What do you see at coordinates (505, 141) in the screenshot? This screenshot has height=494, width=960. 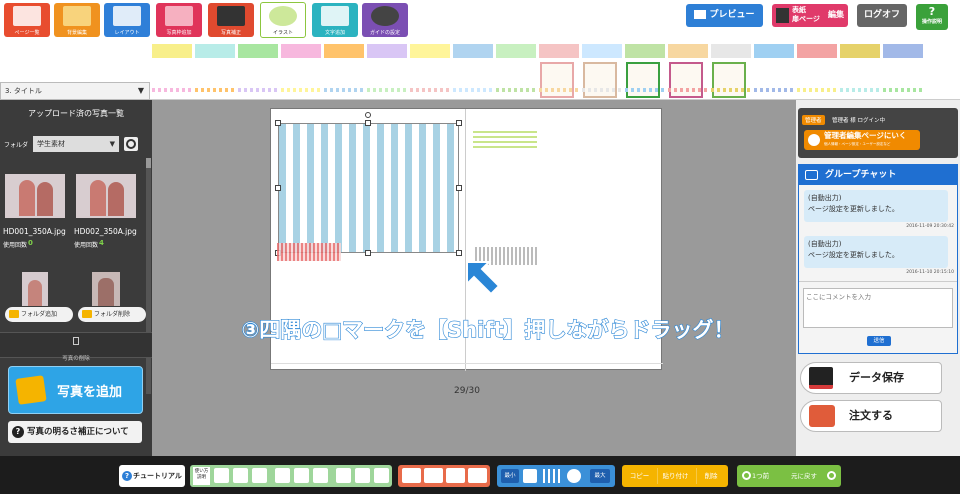 I see `green-line-illustration` at bounding box center [505, 141].